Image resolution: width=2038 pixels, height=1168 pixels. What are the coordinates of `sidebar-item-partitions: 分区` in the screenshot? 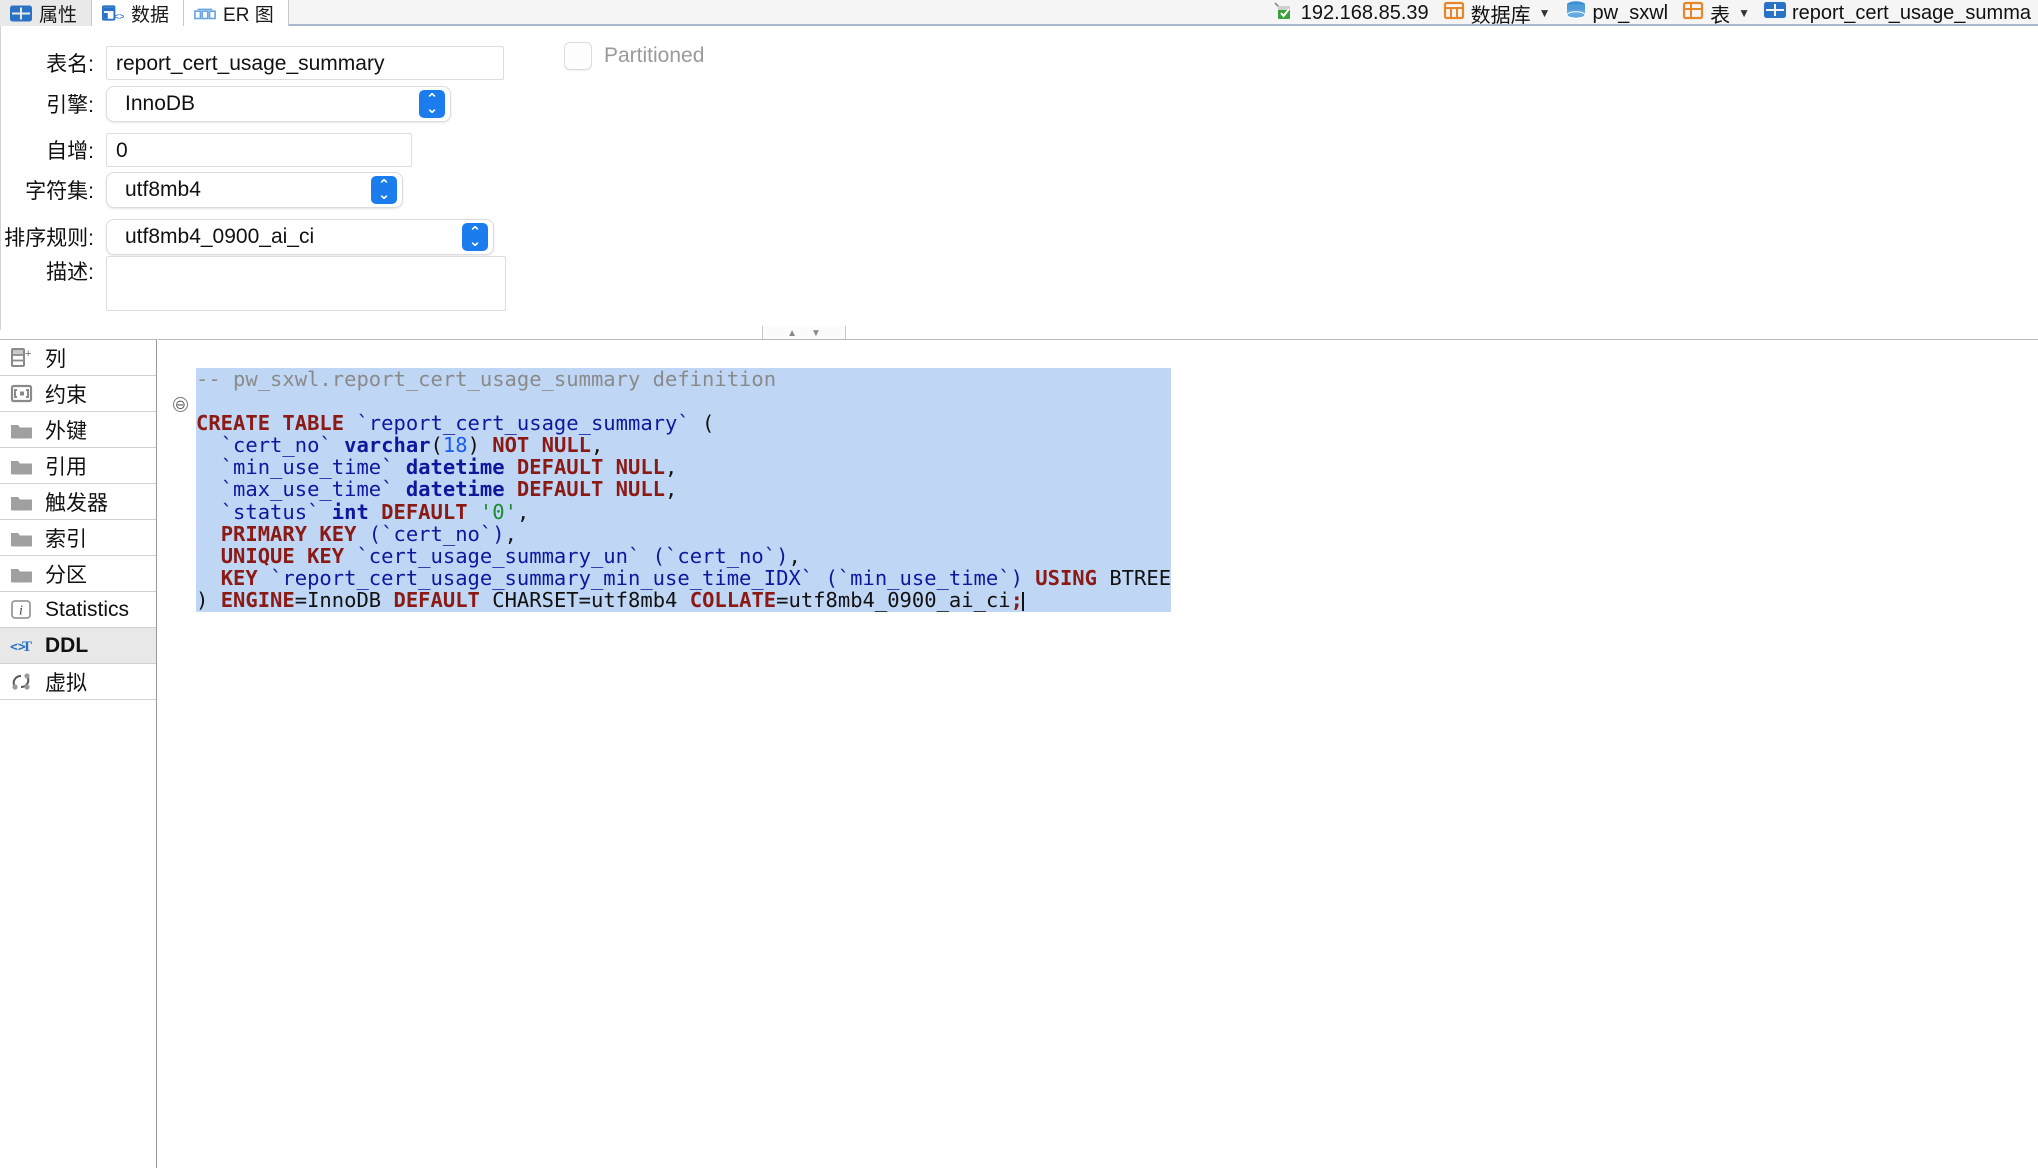 It's located at (78, 574).